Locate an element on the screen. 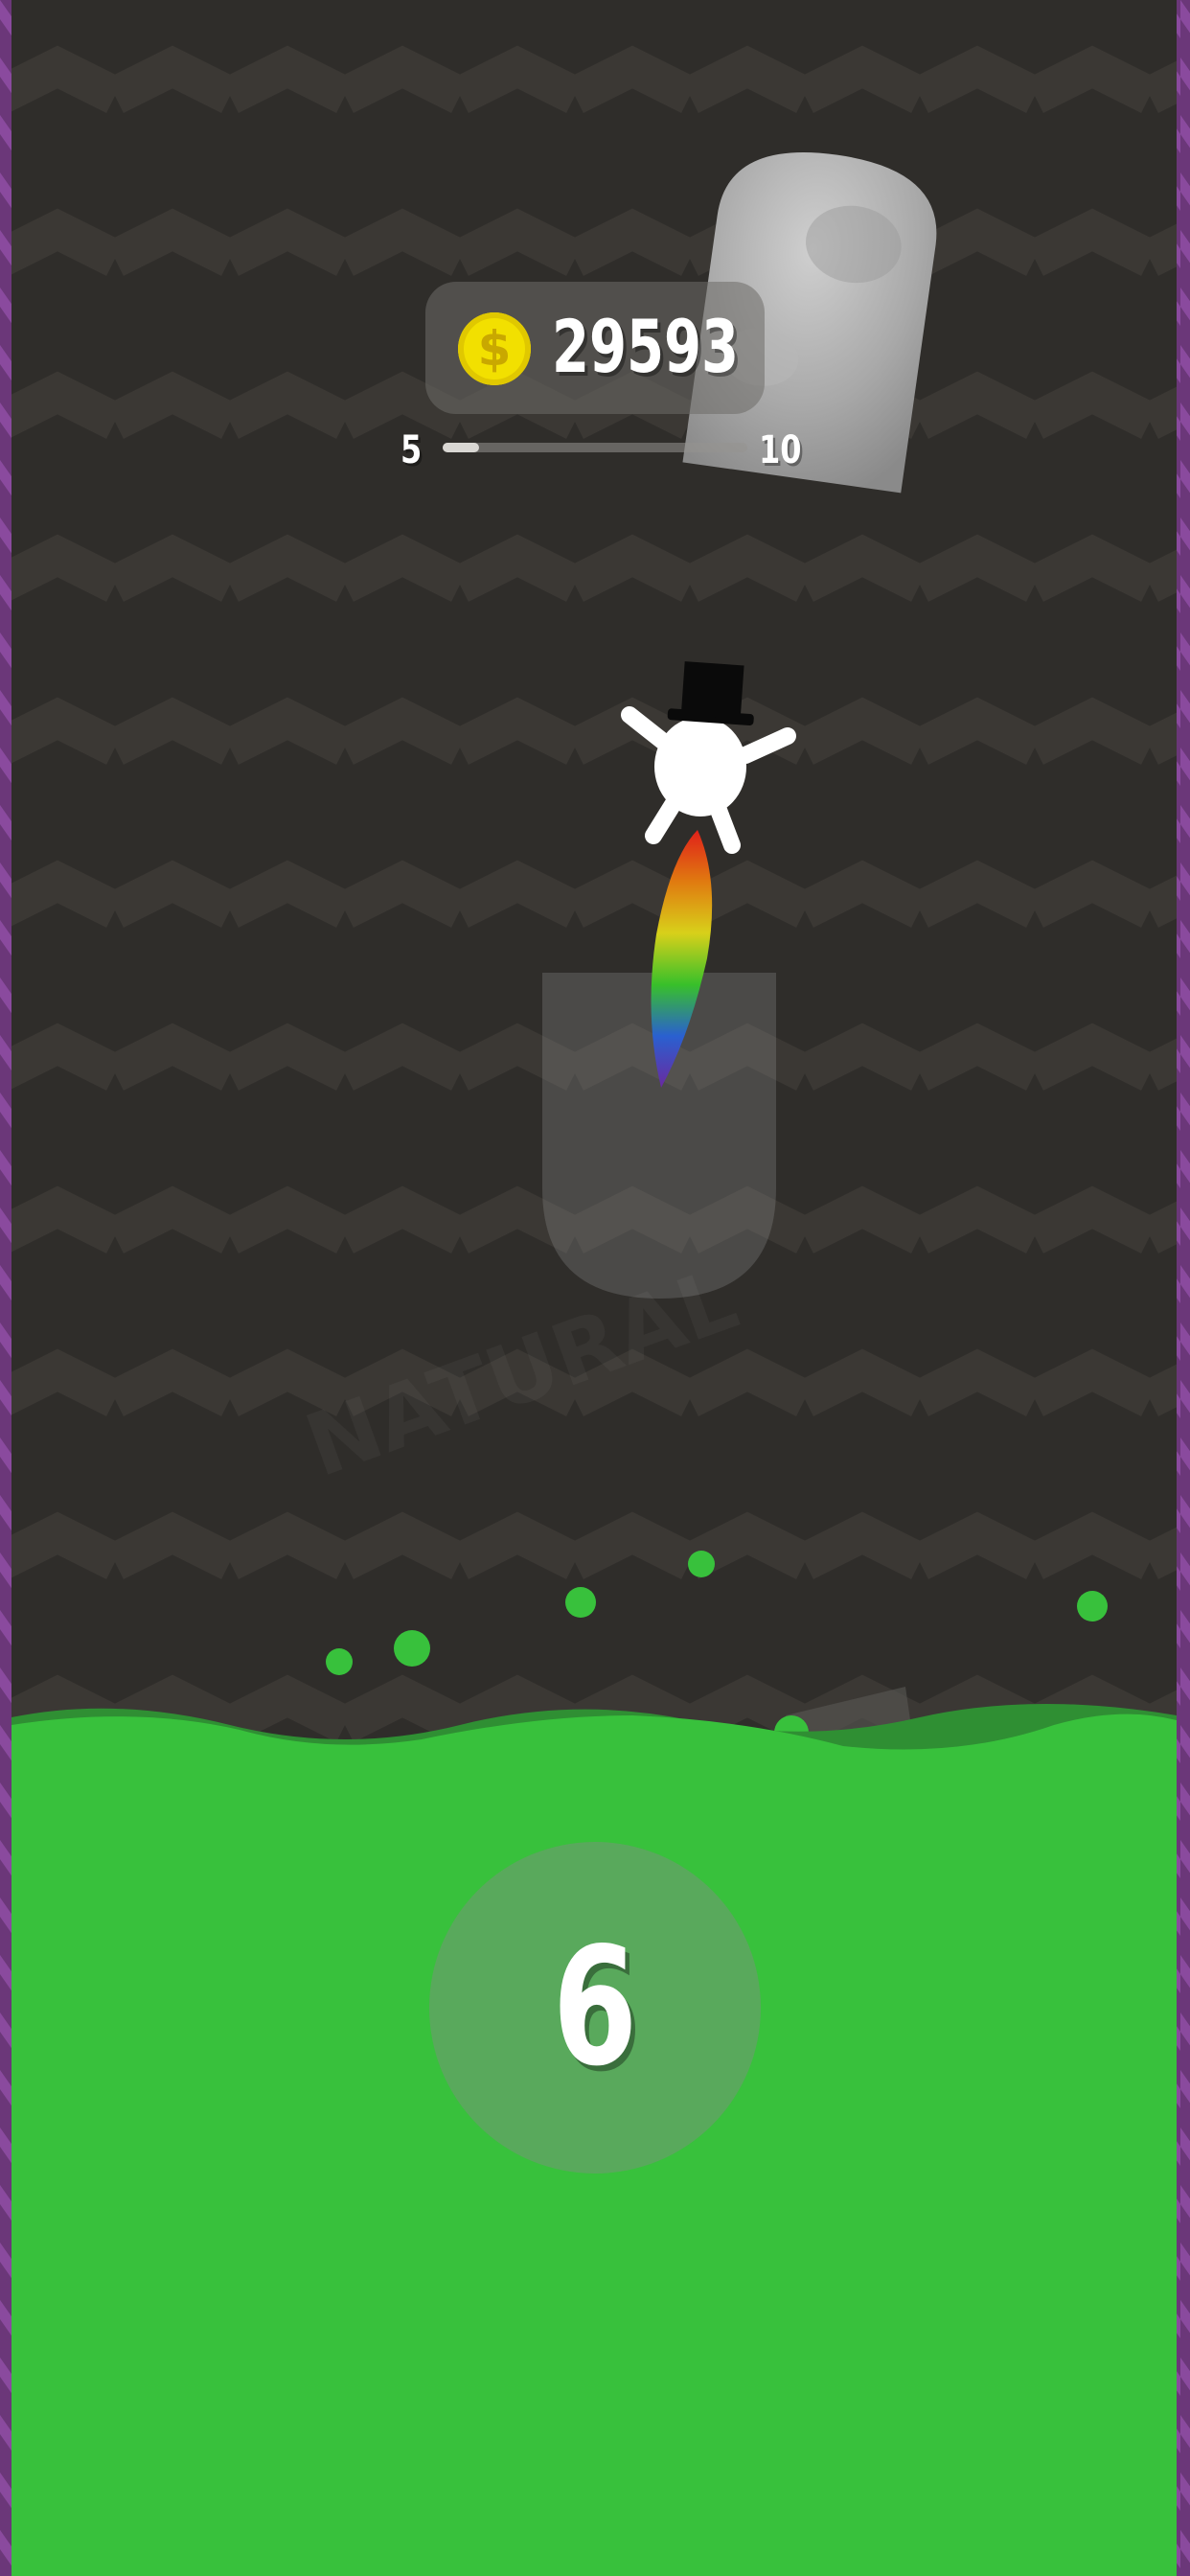 The image size is (1190, 2576). level-progress-bar is located at coordinates (595, 447).